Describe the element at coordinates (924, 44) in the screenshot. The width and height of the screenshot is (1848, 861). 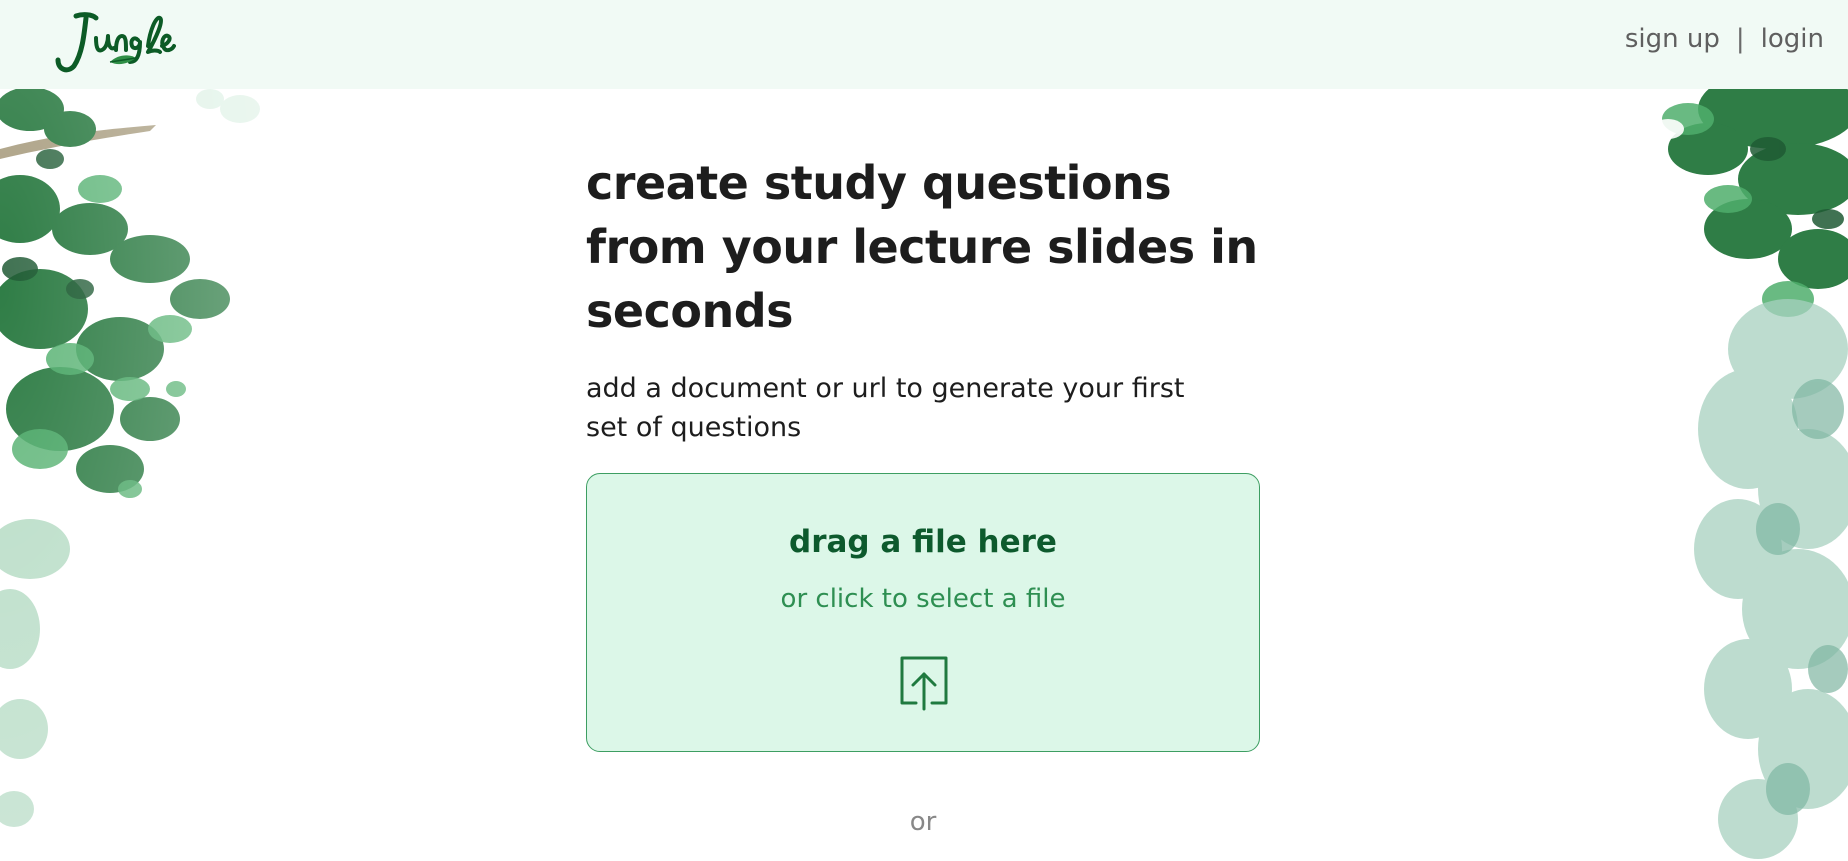
I see `top-header: sign up | login` at that location.